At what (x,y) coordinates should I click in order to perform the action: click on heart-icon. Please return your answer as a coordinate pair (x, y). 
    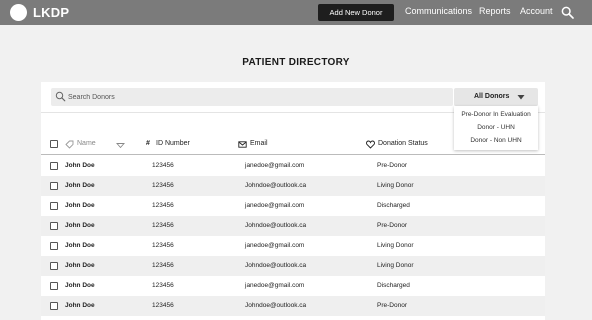
    Looking at the image, I should click on (370, 144).